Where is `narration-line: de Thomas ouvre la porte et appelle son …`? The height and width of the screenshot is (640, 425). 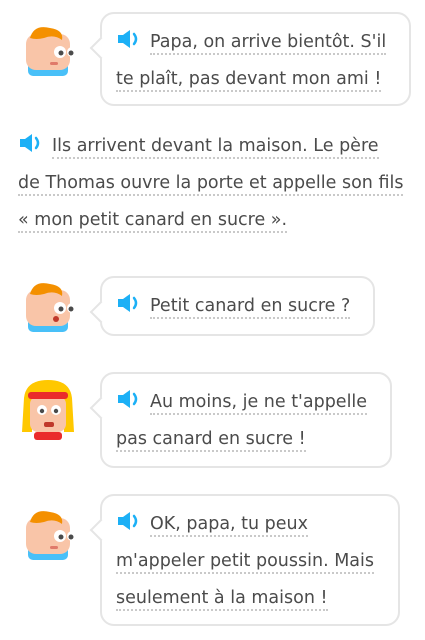 narration-line: de Thomas ouvre la porte et appelle son … is located at coordinates (218, 183).